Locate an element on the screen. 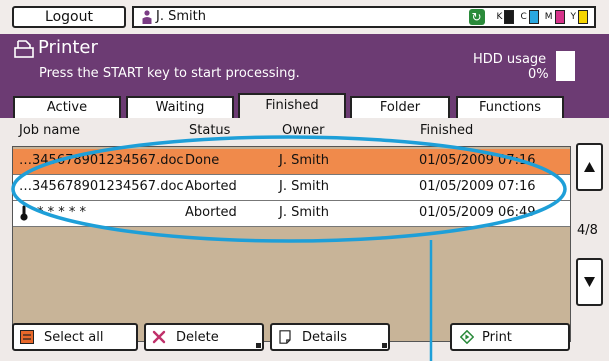 This screenshot has width=609, height=361. job-name-cell: * * * * * is located at coordinates (62, 212).